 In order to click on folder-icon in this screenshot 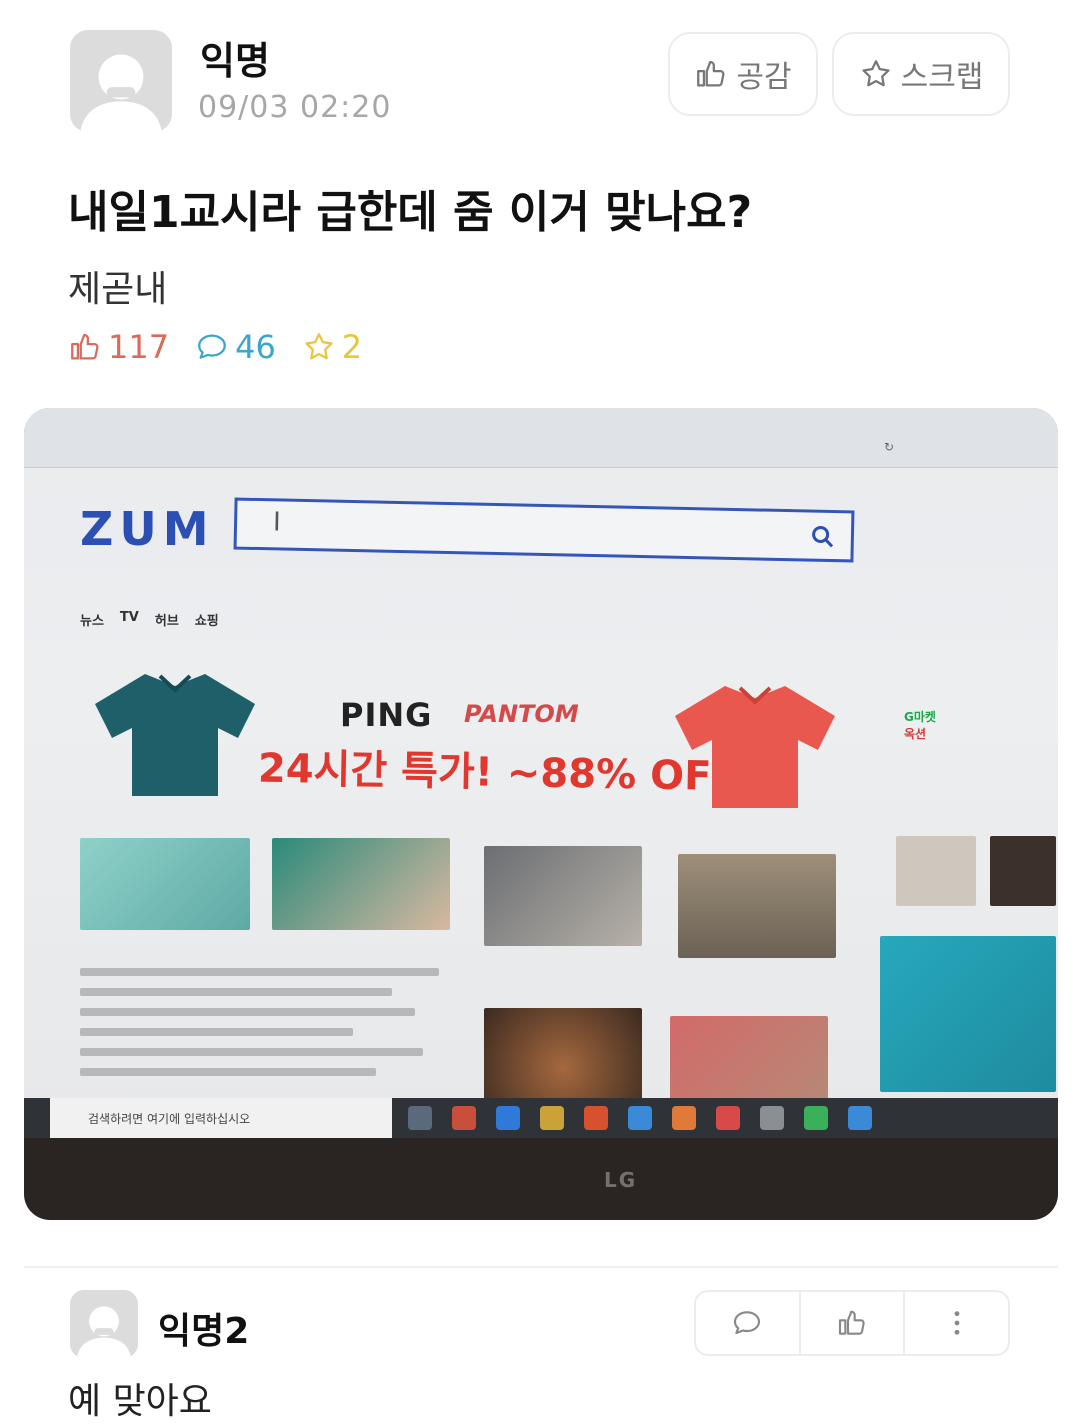, I will do `click(552, 1118)`.